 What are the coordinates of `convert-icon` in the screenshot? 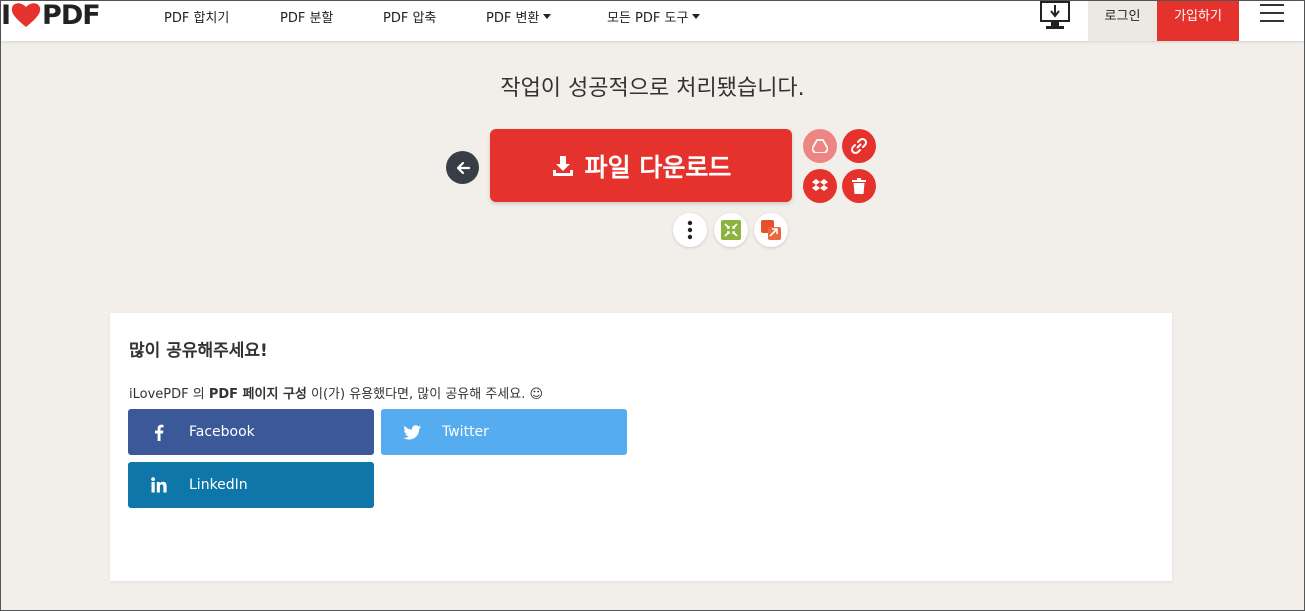 It's located at (771, 230).